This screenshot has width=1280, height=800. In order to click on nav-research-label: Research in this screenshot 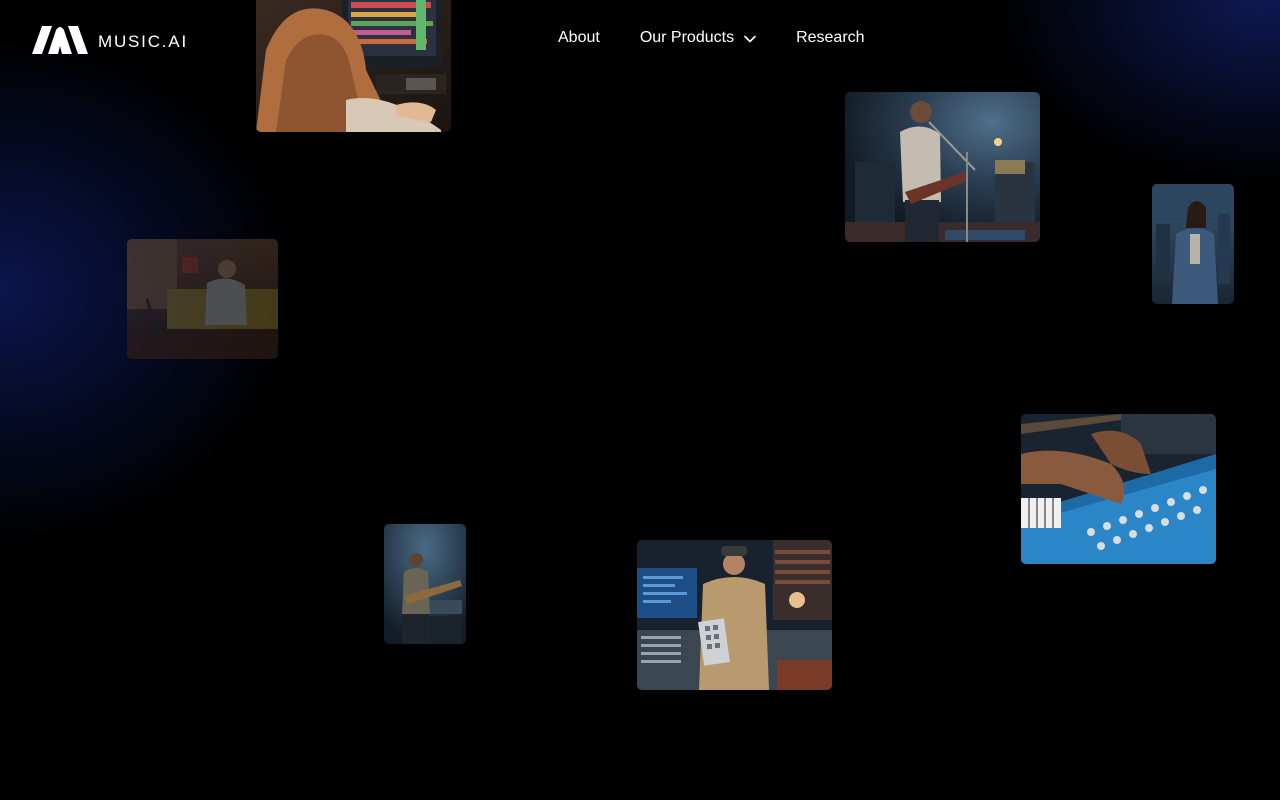, I will do `click(830, 37)`.